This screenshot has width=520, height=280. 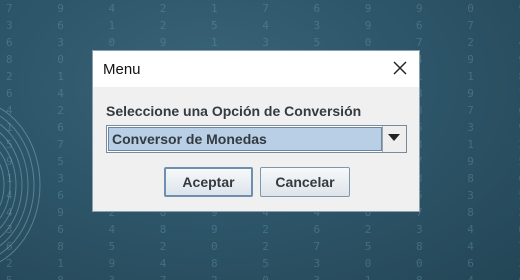 What do you see at coordinates (20, 185) in the screenshot?
I see `spiral-decoration` at bounding box center [20, 185].